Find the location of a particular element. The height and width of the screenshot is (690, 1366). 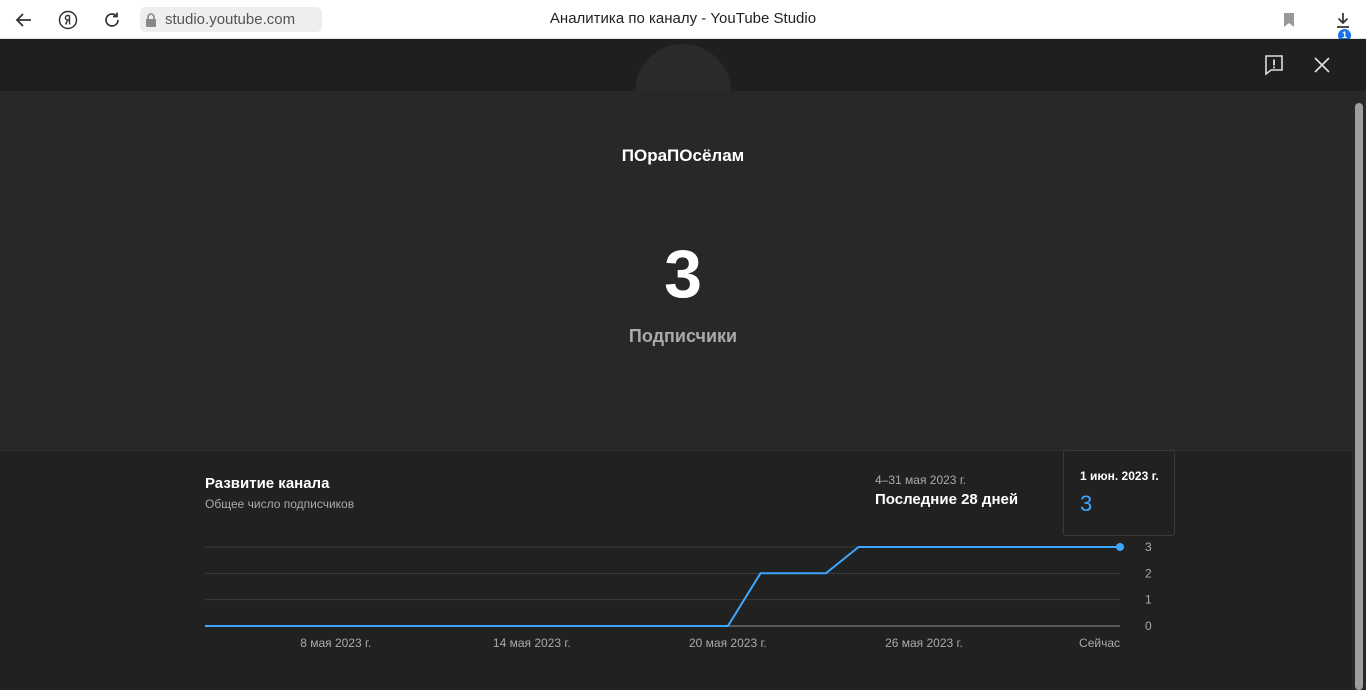

x-tick-label: 8 мая 2023 г. is located at coordinates (335, 643).